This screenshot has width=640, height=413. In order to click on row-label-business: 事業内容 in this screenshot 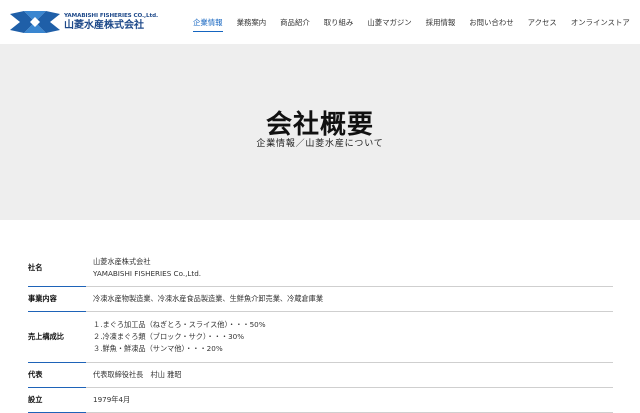, I will do `click(42, 298)`.